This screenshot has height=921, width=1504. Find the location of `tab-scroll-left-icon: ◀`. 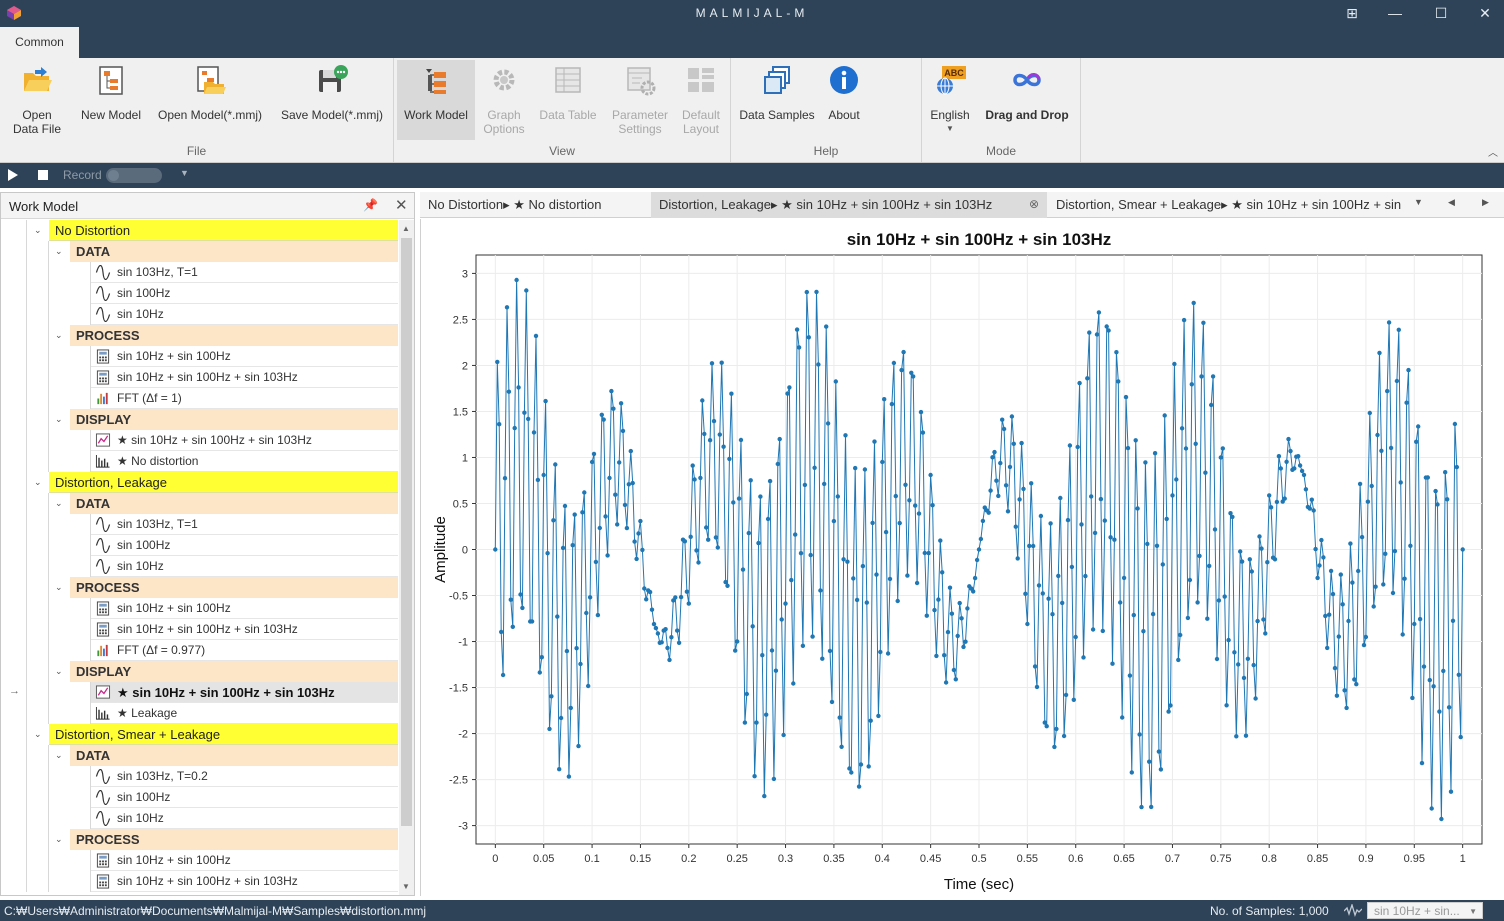

tab-scroll-left-icon: ◀ is located at coordinates (1451, 202).